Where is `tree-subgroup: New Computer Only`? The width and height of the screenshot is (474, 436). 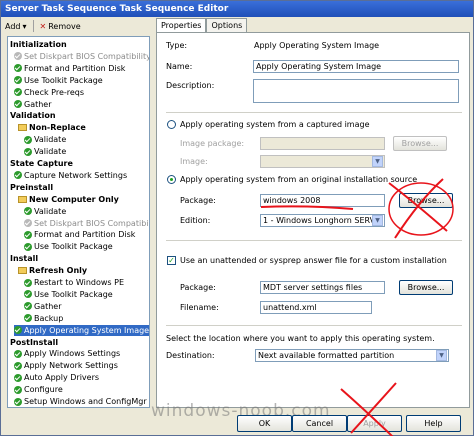 tree-subgroup: New Computer Only is located at coordinates (68, 199).